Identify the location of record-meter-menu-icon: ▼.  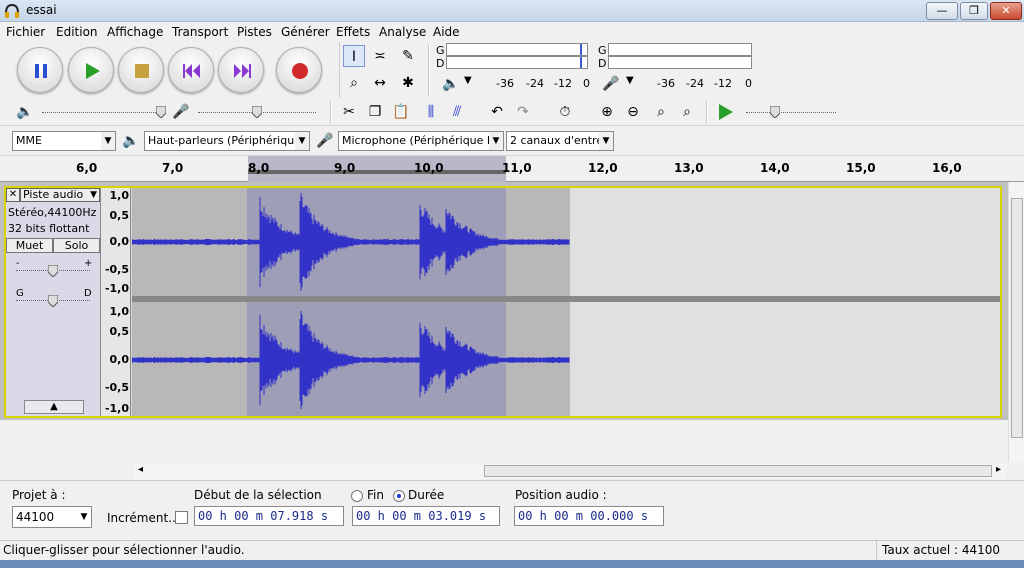
(630, 80).